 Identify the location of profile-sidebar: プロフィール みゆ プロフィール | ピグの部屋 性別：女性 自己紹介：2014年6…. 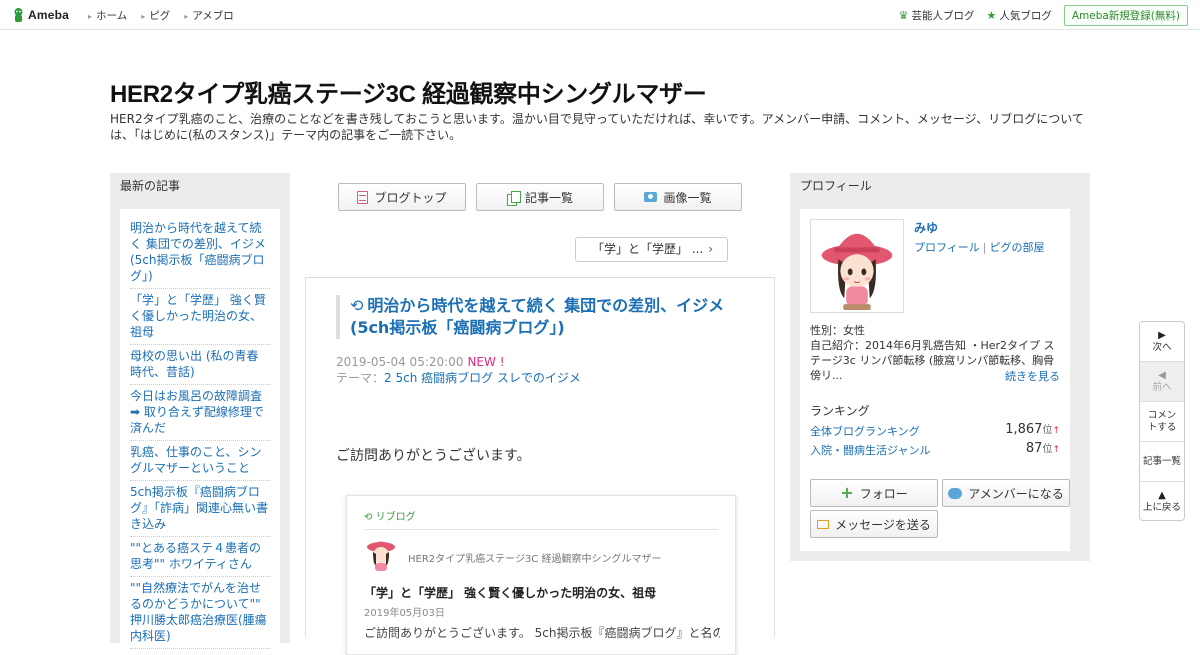
(940, 367).